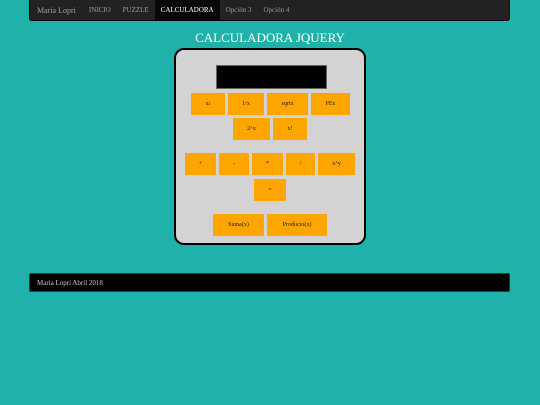 The width and height of the screenshot is (540, 405). Describe the element at coordinates (56, 10) in the screenshot. I see `navbar-brand: Maria Lopri` at that location.